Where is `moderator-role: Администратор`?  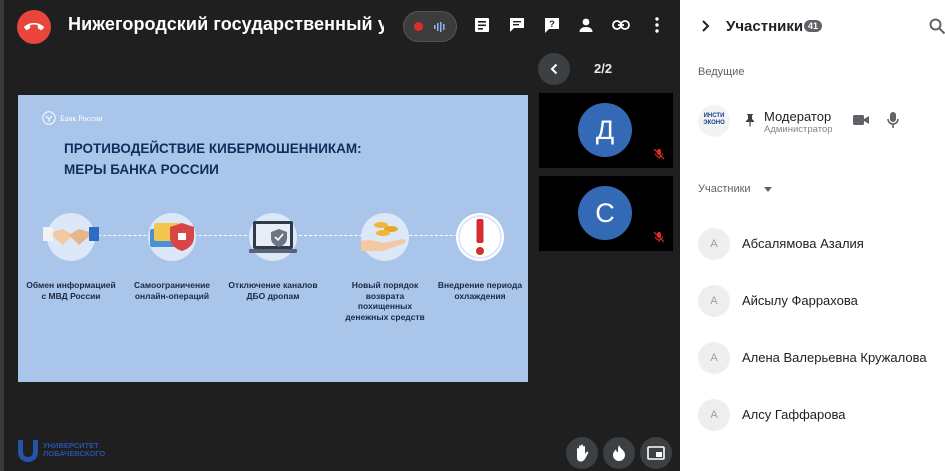 moderator-role: Администратор is located at coordinates (798, 129).